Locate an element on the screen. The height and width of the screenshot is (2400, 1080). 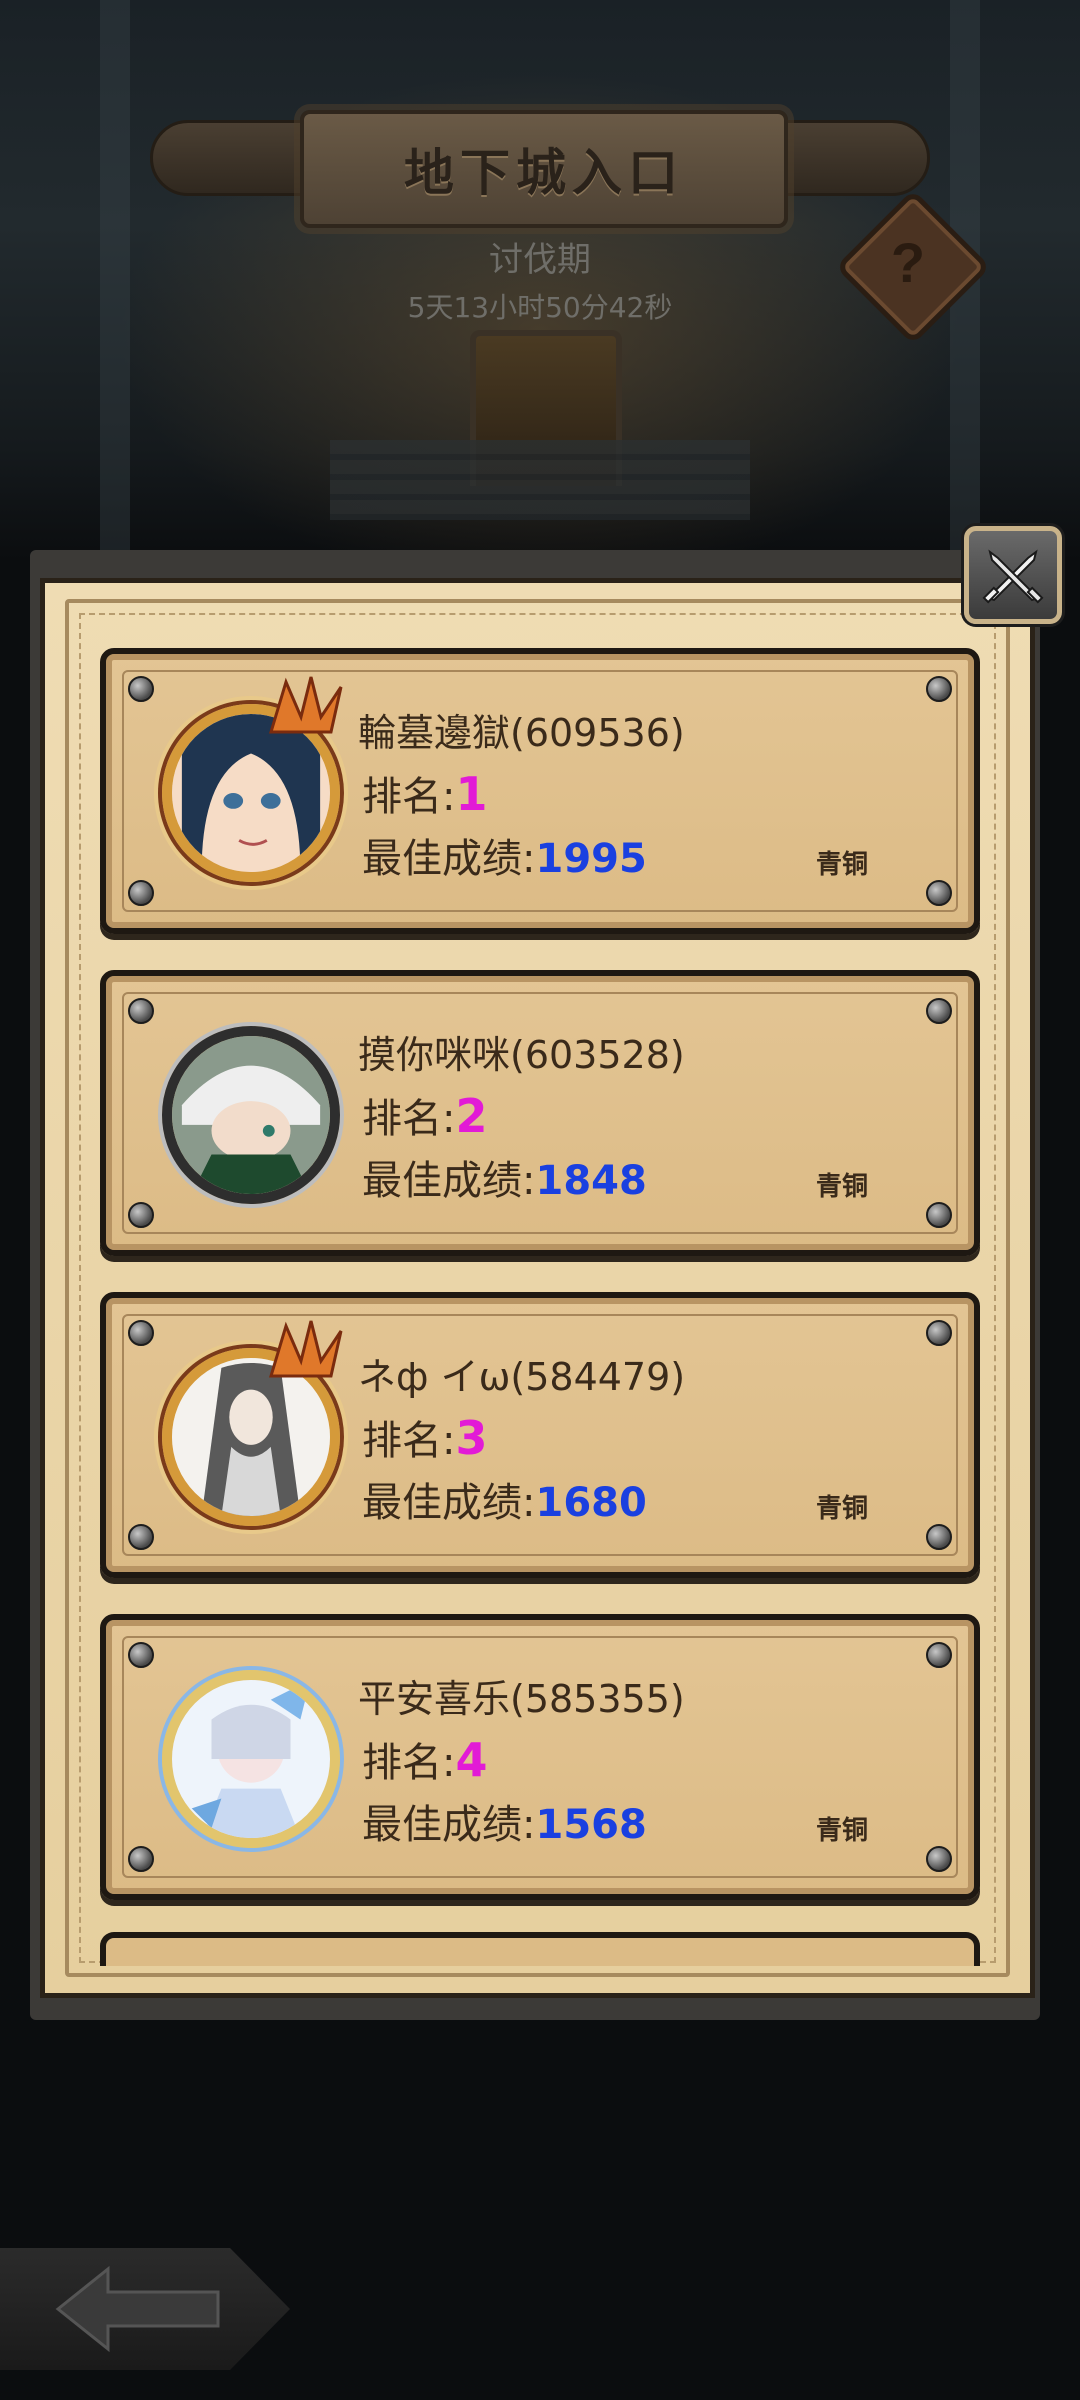
back-button is located at coordinates (145, 2309).